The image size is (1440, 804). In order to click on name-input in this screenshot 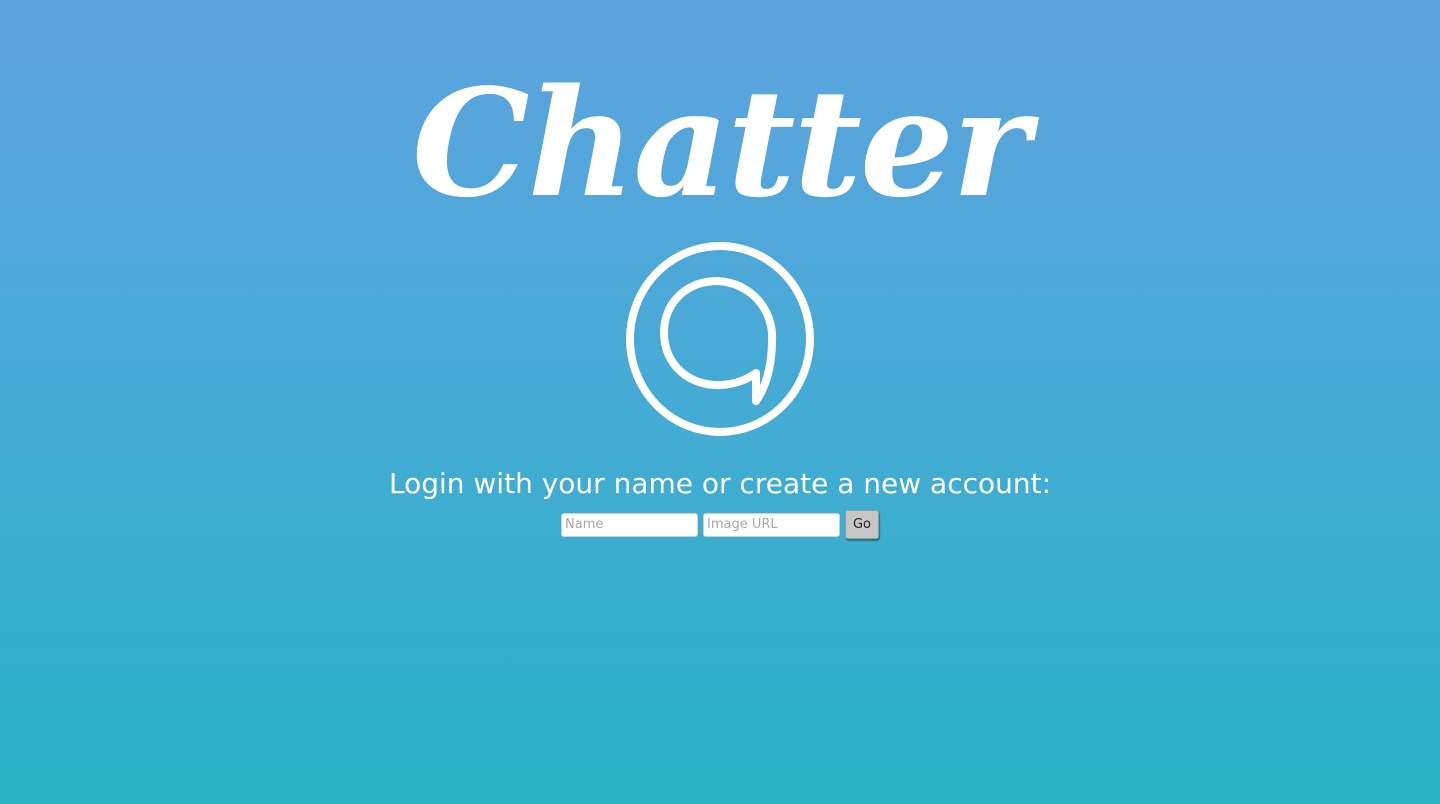, I will do `click(629, 524)`.